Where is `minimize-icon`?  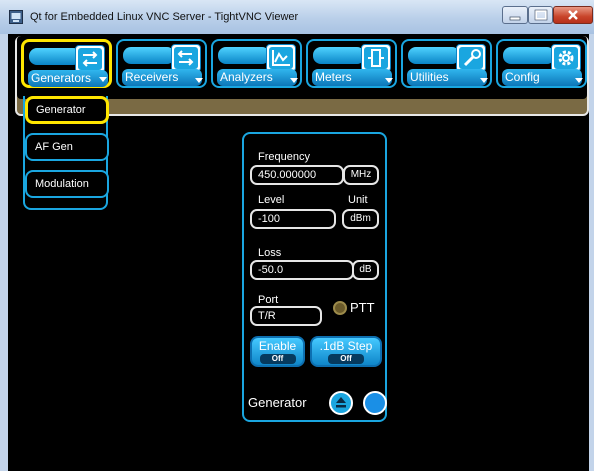
minimize-icon is located at coordinates (515, 18).